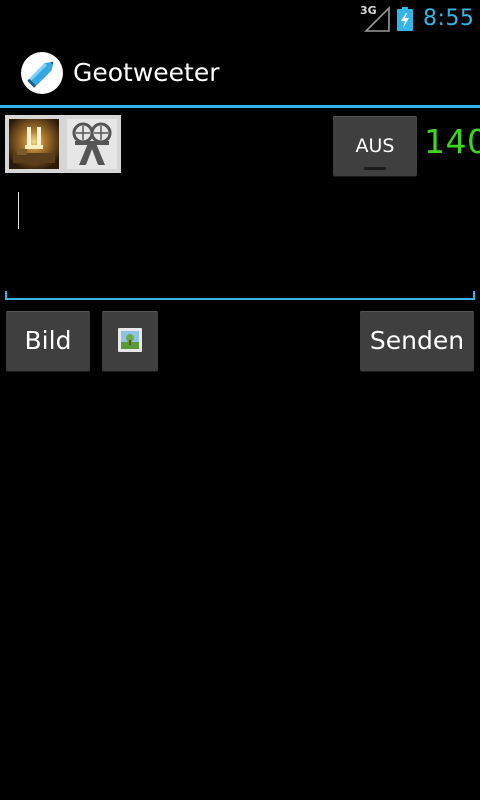 This screenshot has height=800, width=480. Describe the element at coordinates (42, 73) in the screenshot. I see `pencil-app-icon` at that location.